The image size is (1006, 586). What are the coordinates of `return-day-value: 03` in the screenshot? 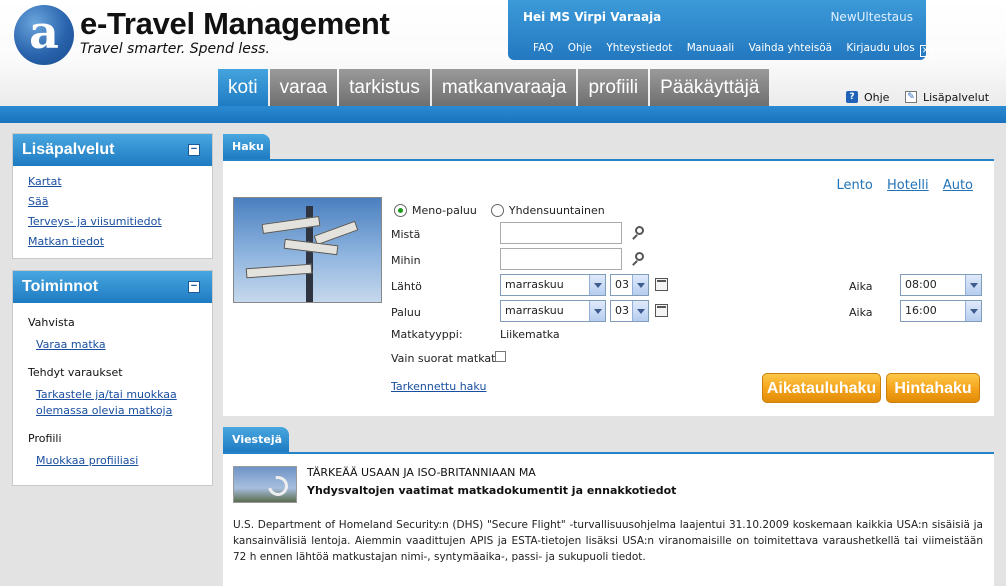 It's located at (622, 310).